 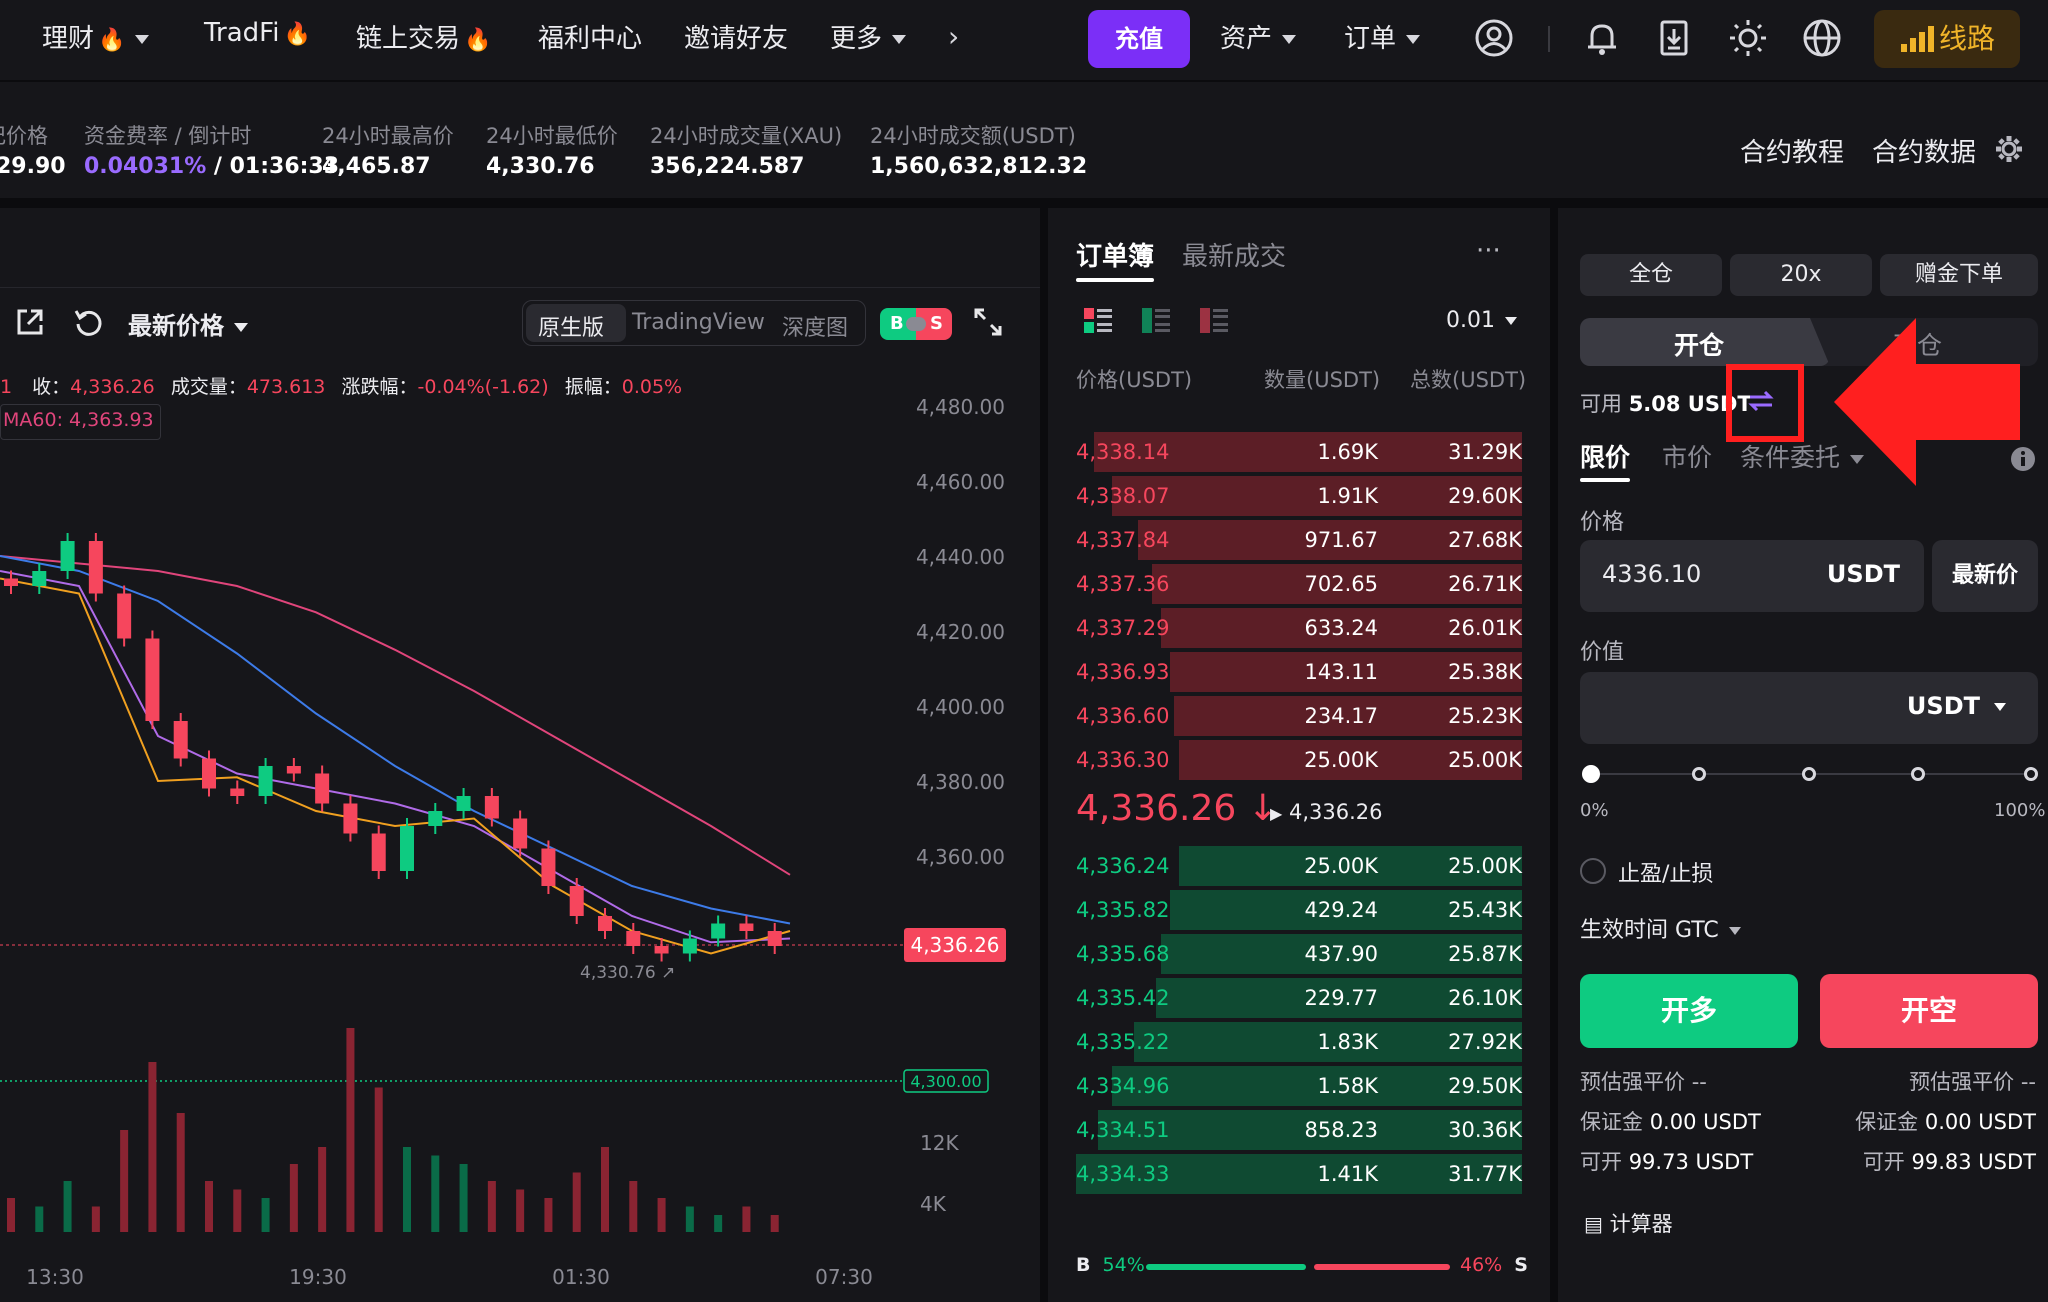 I want to click on bonus-order-button: 赠金下单, so click(x=1959, y=275).